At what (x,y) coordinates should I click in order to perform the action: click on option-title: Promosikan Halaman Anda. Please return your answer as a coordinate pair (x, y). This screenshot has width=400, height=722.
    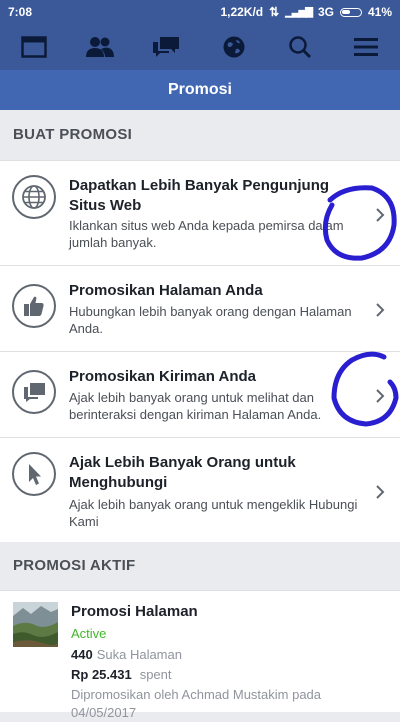
    Looking at the image, I should click on (166, 290).